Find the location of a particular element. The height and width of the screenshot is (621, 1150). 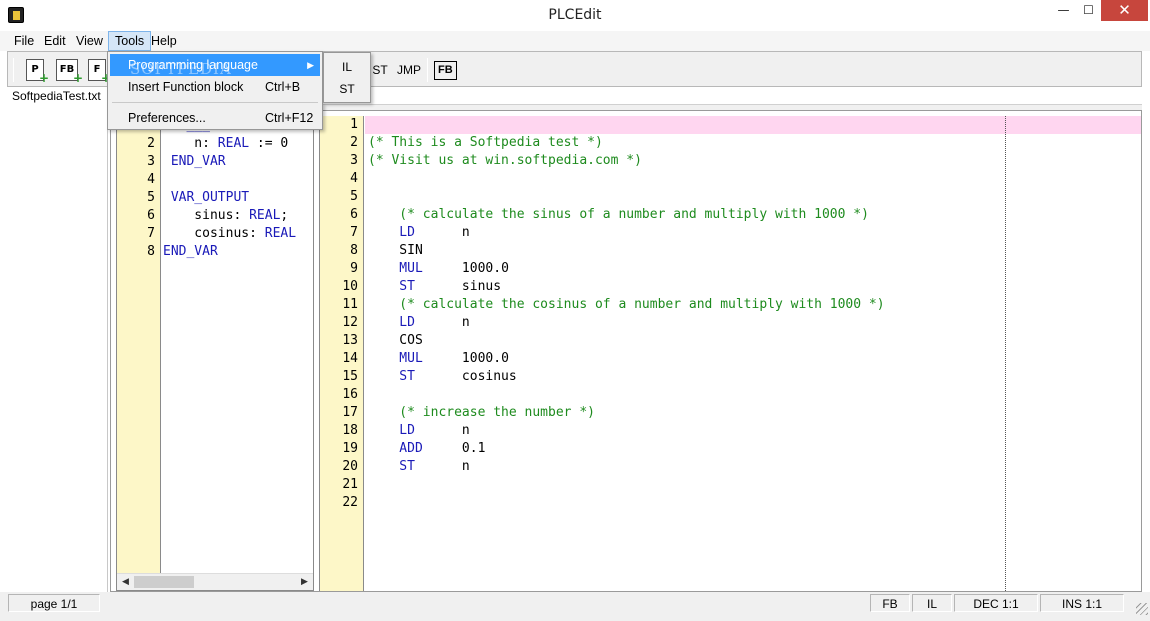

code-line: VAR_OUTPUT is located at coordinates (206, 198).